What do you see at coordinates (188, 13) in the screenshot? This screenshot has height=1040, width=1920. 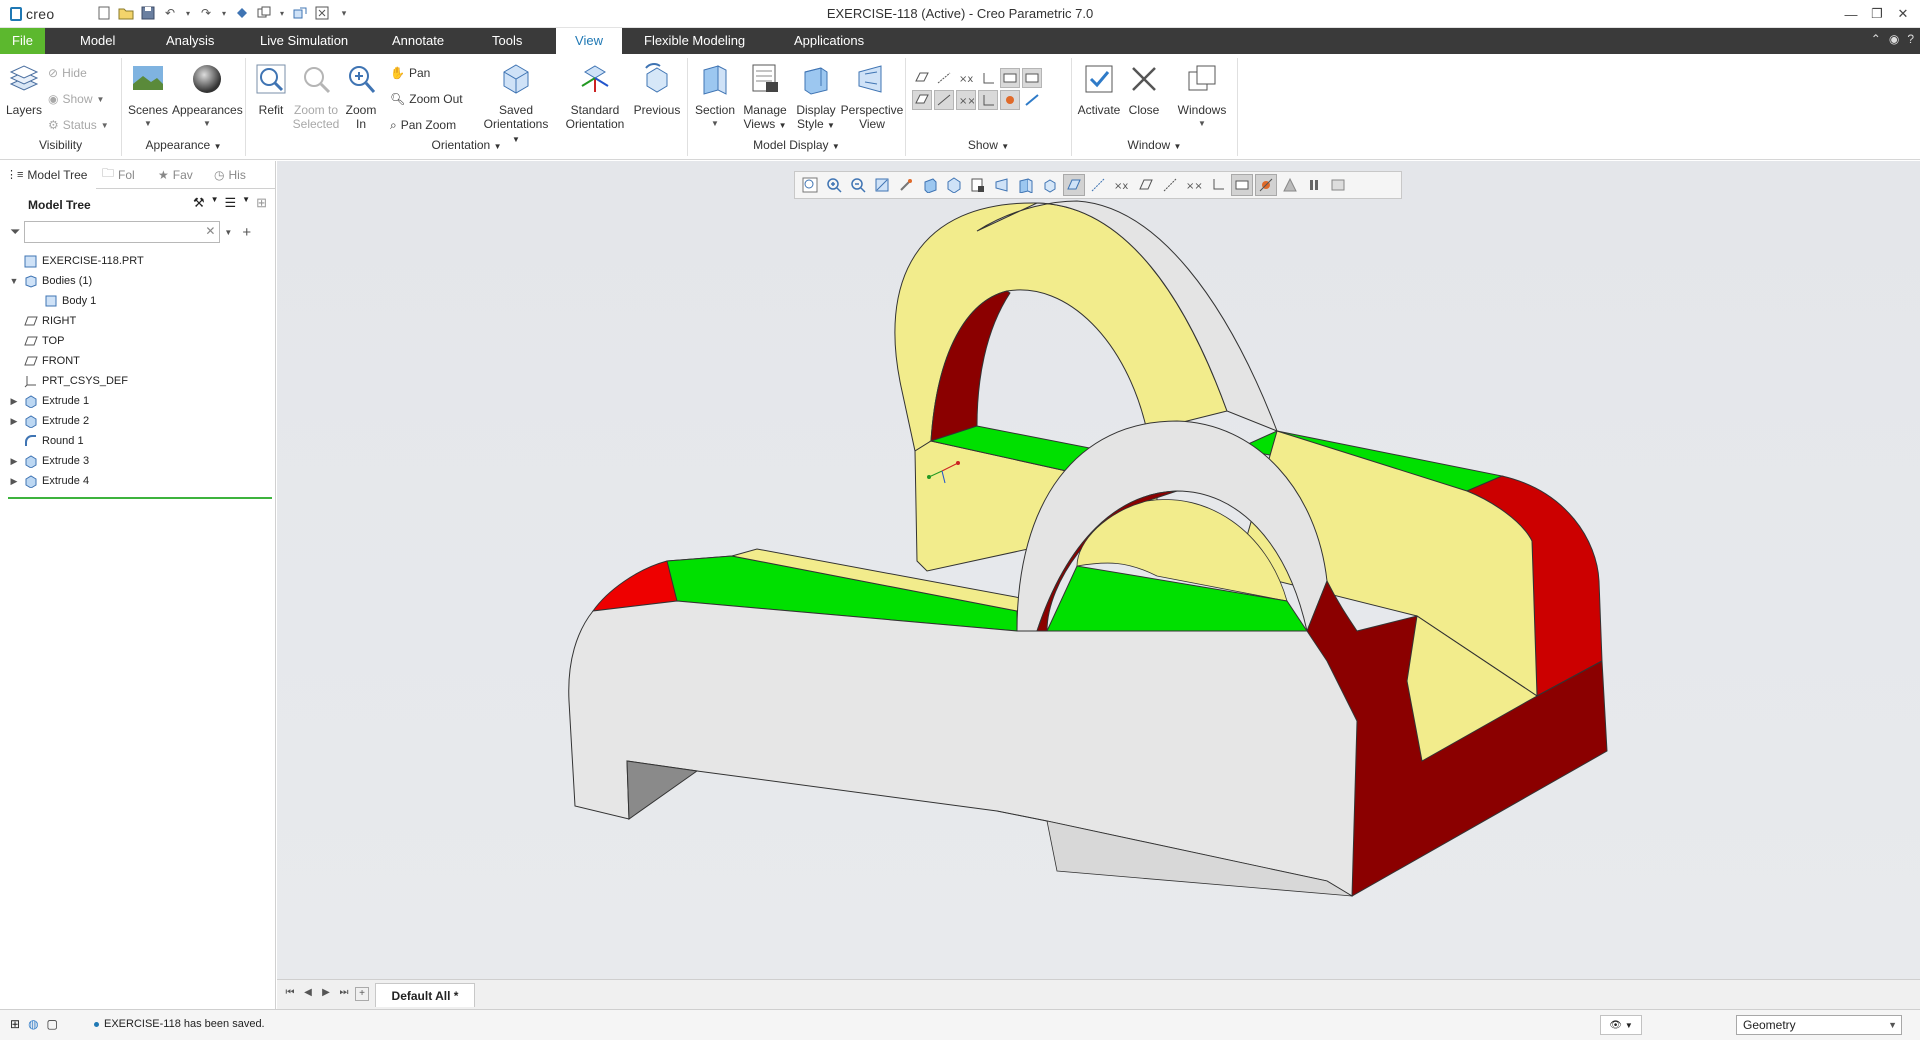 I see `undo-dropdown-icon: ▾` at bounding box center [188, 13].